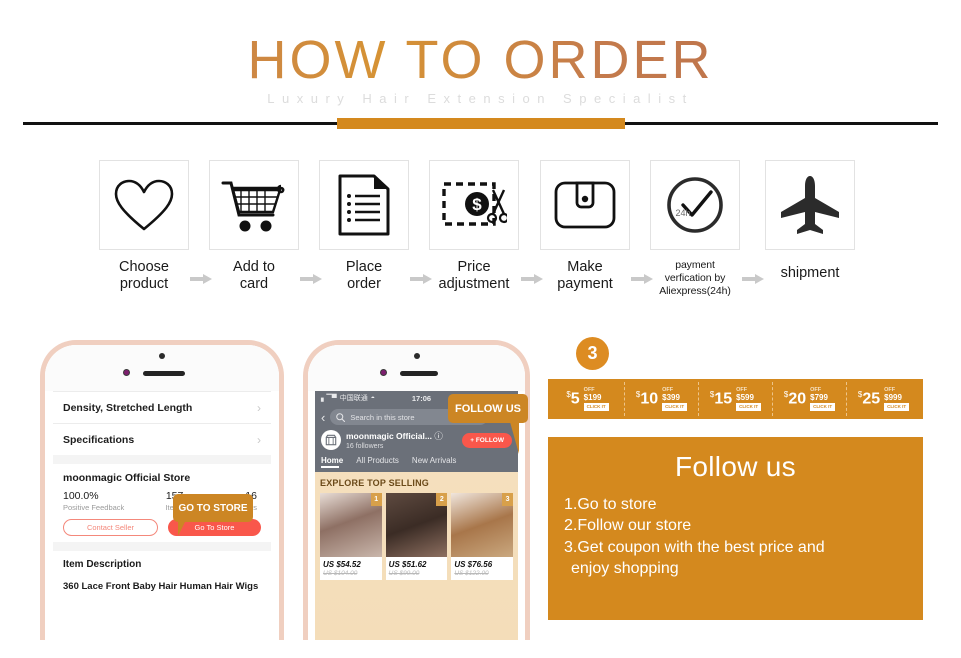  What do you see at coordinates (342, 564) in the screenshot?
I see `product-price: US $54.52` at bounding box center [342, 564].